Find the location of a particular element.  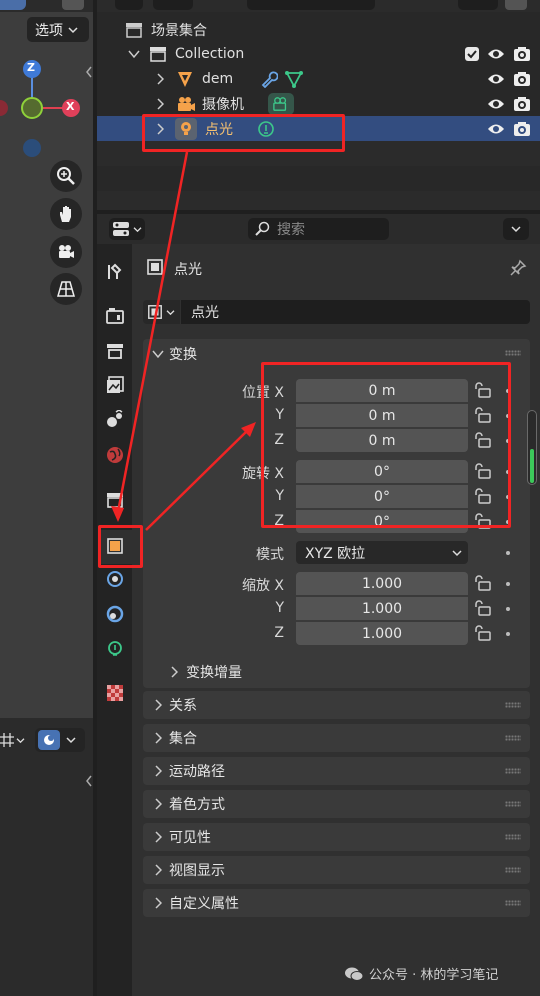

transform-panel-header: 变换 is located at coordinates (336, 353).